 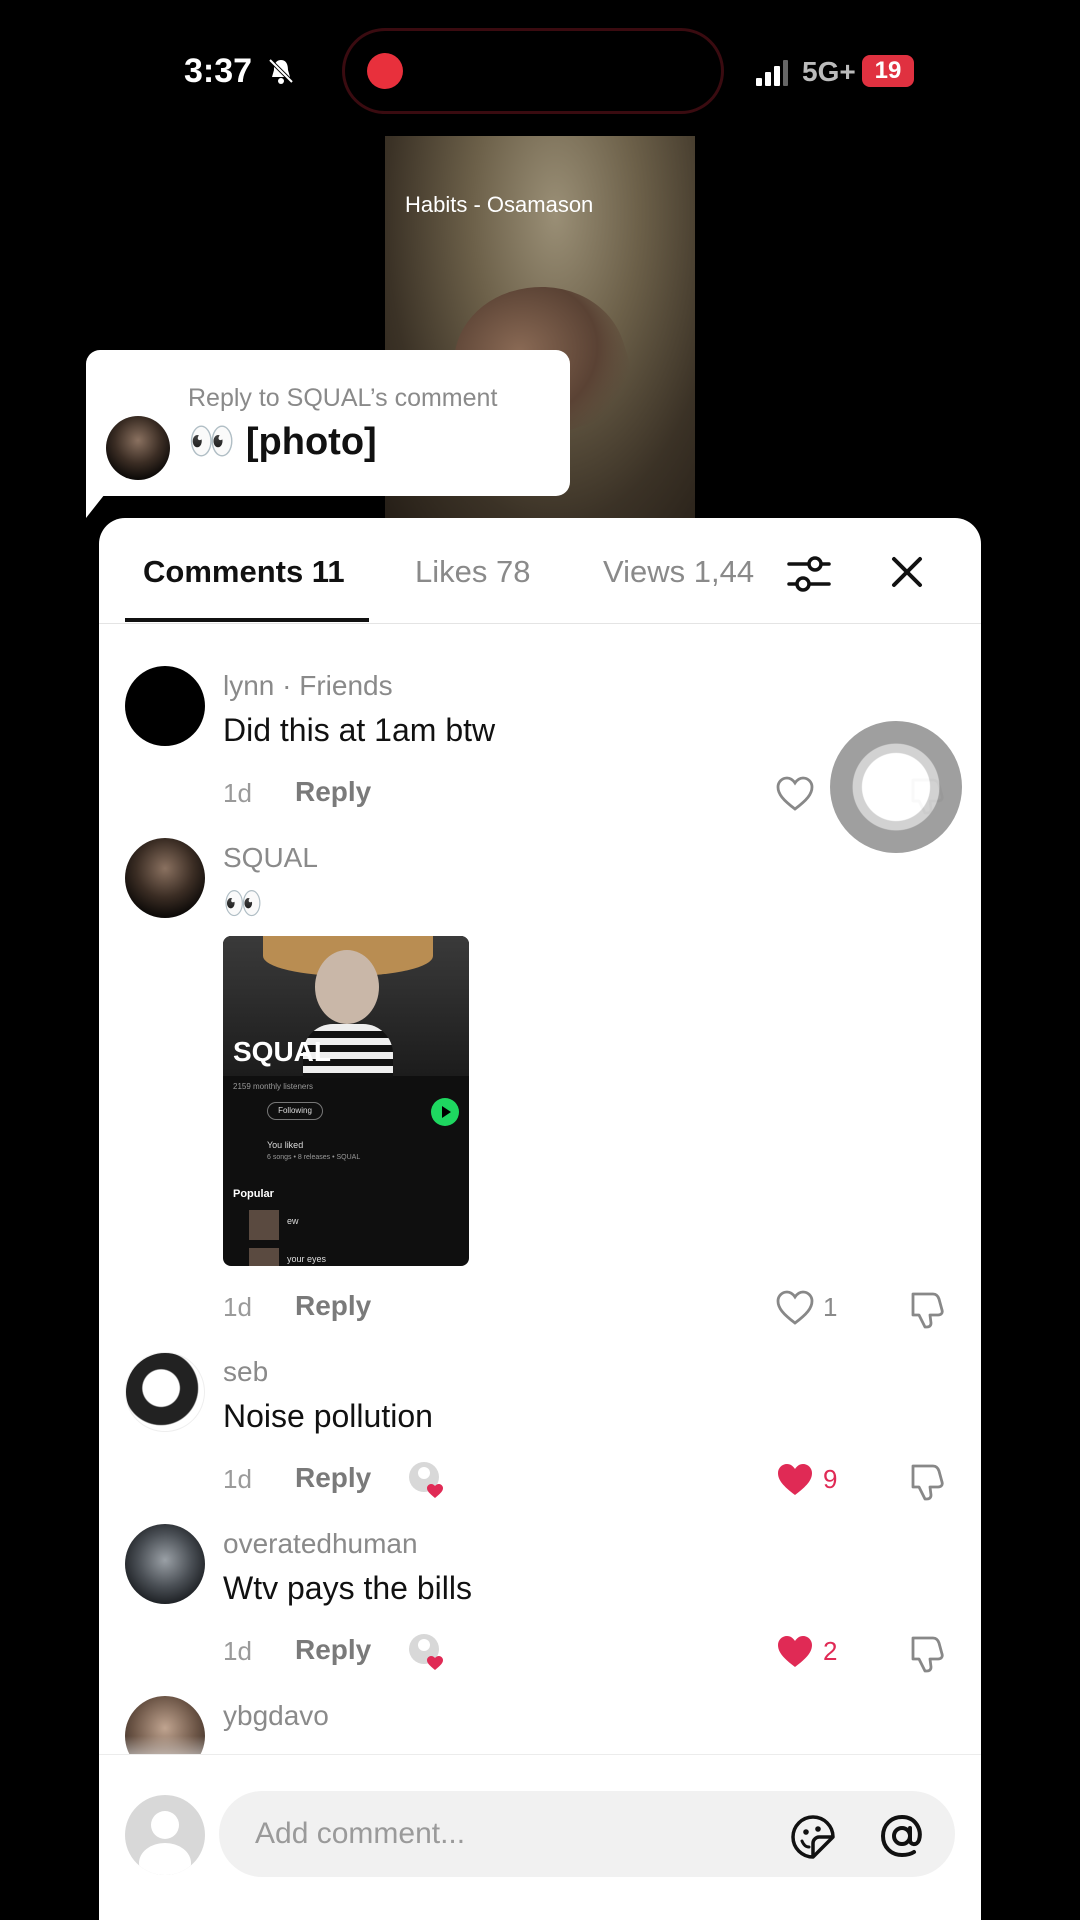 What do you see at coordinates (347, 987) in the screenshot?
I see `photo-face` at bounding box center [347, 987].